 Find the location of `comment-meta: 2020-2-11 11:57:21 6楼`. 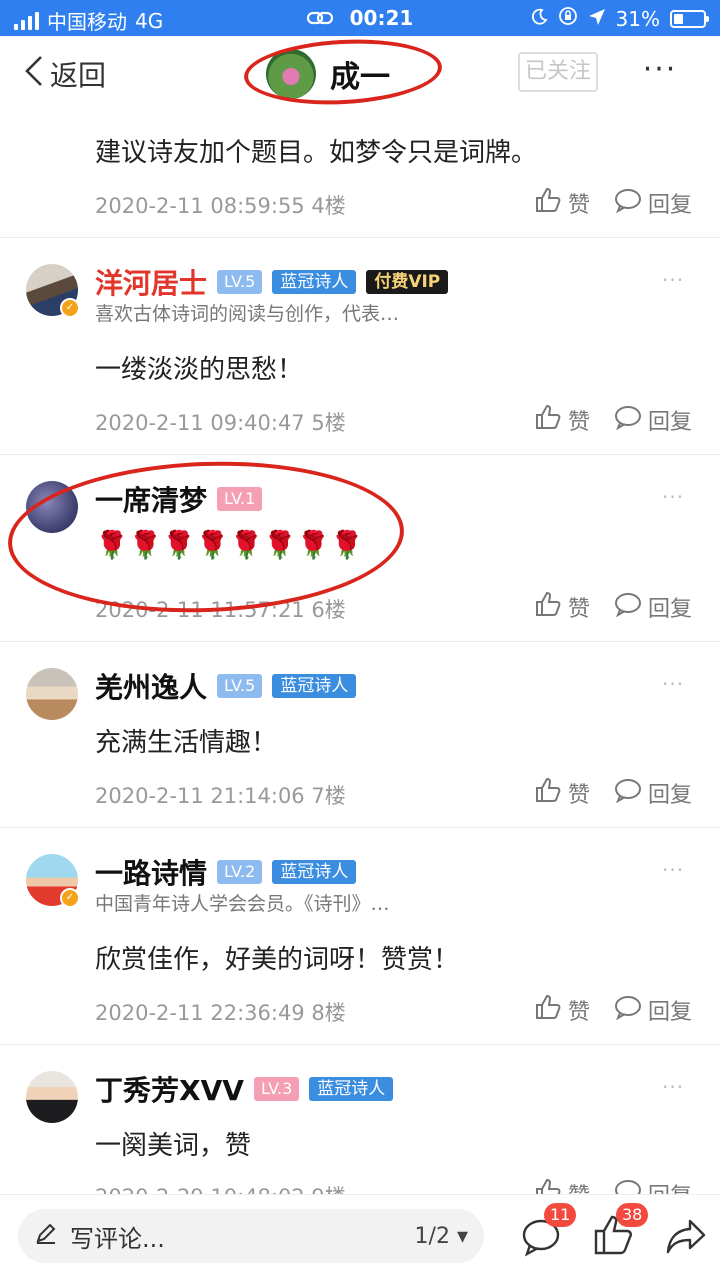

comment-meta: 2020-2-11 11:57:21 6楼 is located at coordinates (220, 610).